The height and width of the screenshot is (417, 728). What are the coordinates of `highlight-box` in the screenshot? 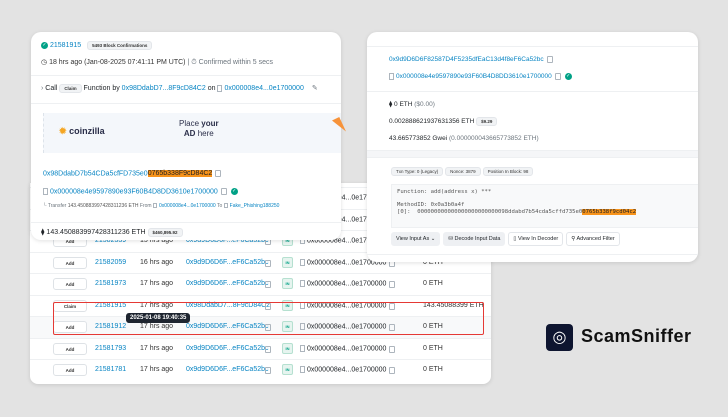 It's located at (268, 318).